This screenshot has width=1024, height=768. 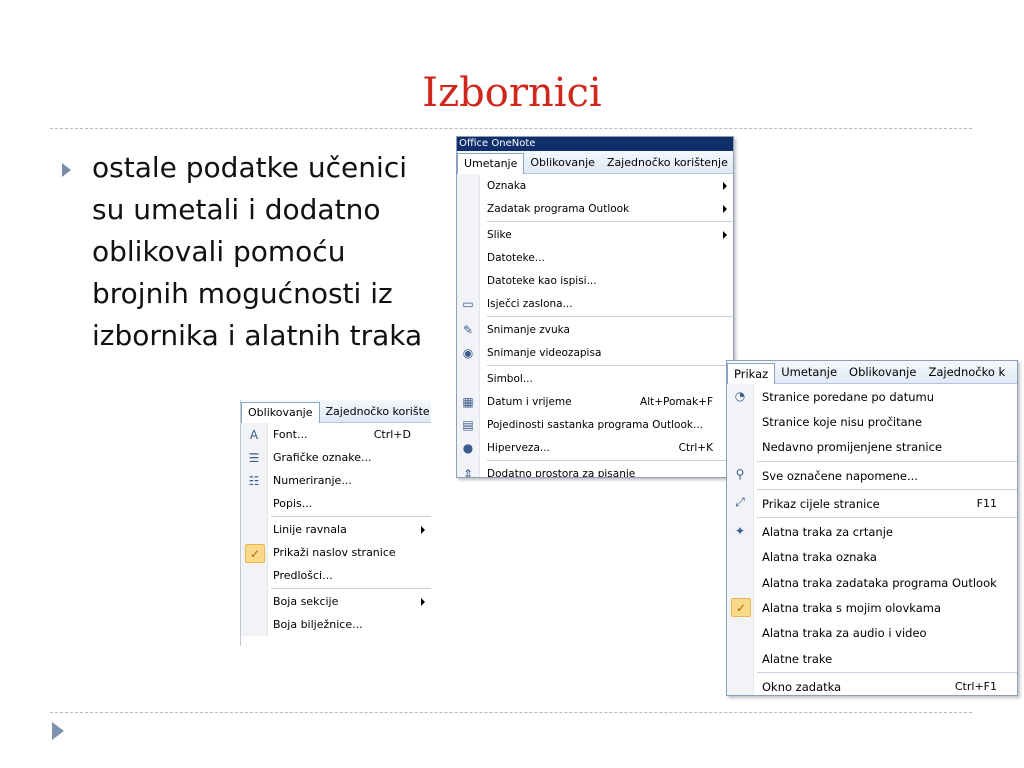 I want to click on menu-item-label: Snimanje videozapisa, so click(x=544, y=352).